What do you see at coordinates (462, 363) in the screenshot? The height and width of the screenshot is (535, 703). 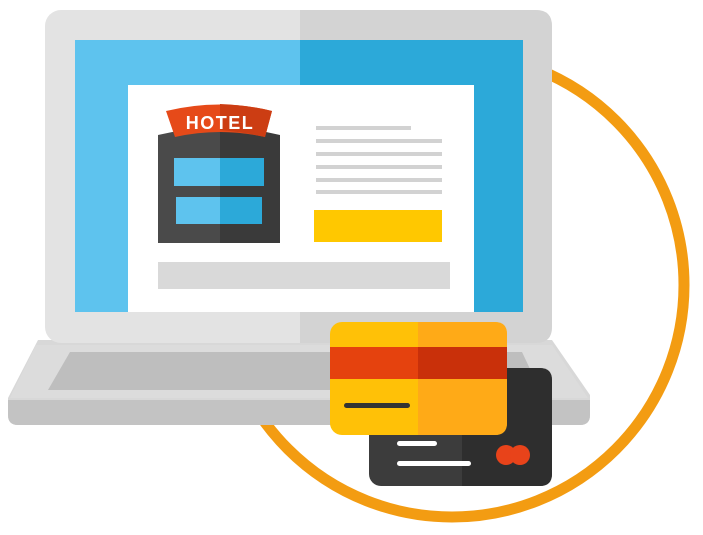 I see `card-stripe-shade` at bounding box center [462, 363].